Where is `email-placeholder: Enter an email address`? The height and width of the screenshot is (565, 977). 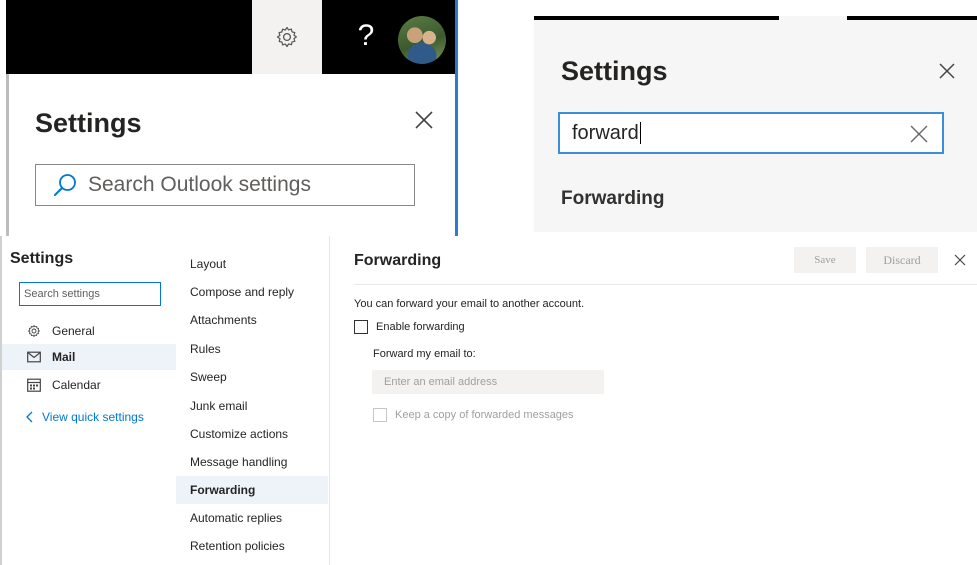
email-placeholder: Enter an email address is located at coordinates (441, 382).